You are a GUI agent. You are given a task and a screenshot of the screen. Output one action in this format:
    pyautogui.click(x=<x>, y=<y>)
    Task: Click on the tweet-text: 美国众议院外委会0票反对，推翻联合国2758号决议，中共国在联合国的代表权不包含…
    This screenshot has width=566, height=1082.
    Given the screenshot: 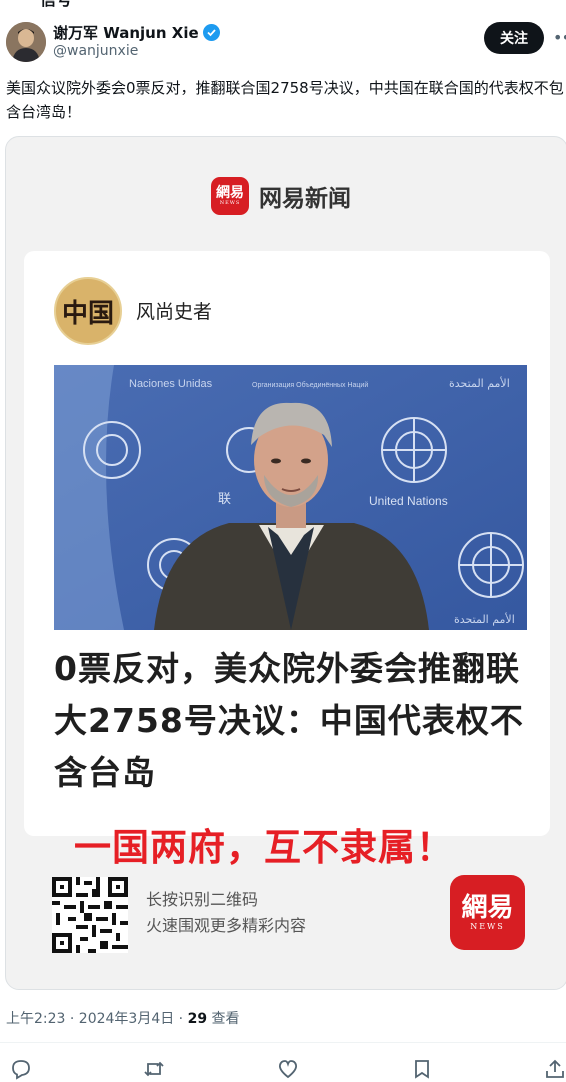 What is the action you would take?
    pyautogui.click(x=285, y=100)
    